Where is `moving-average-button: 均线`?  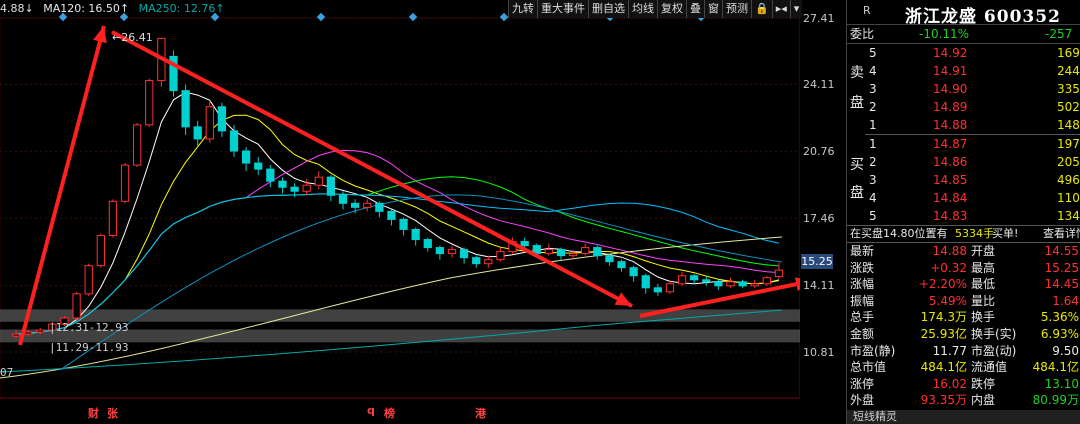 moving-average-button: 均线 is located at coordinates (642, 9).